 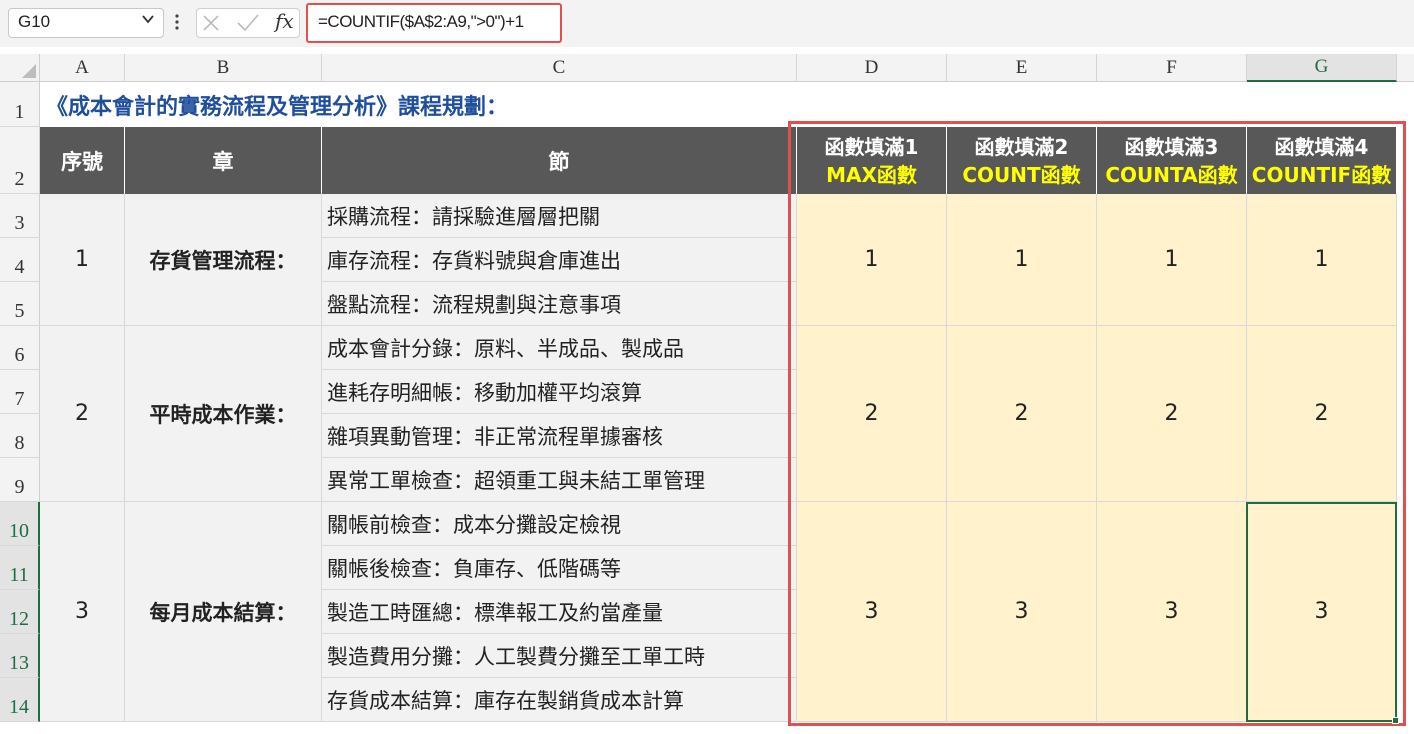 What do you see at coordinates (20, 436) in the screenshot?
I see `row-header-8: 8` at bounding box center [20, 436].